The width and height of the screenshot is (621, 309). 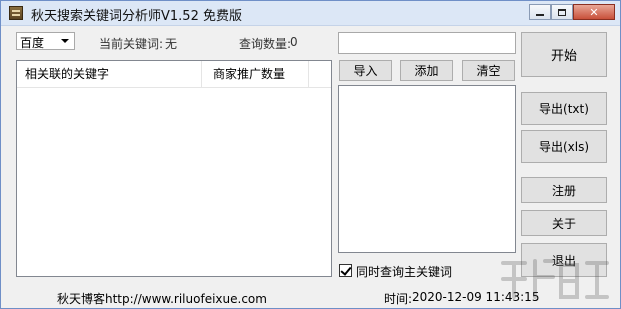 I want to click on column-header-related-keyword: 相关联的关键字, so click(x=109, y=74).